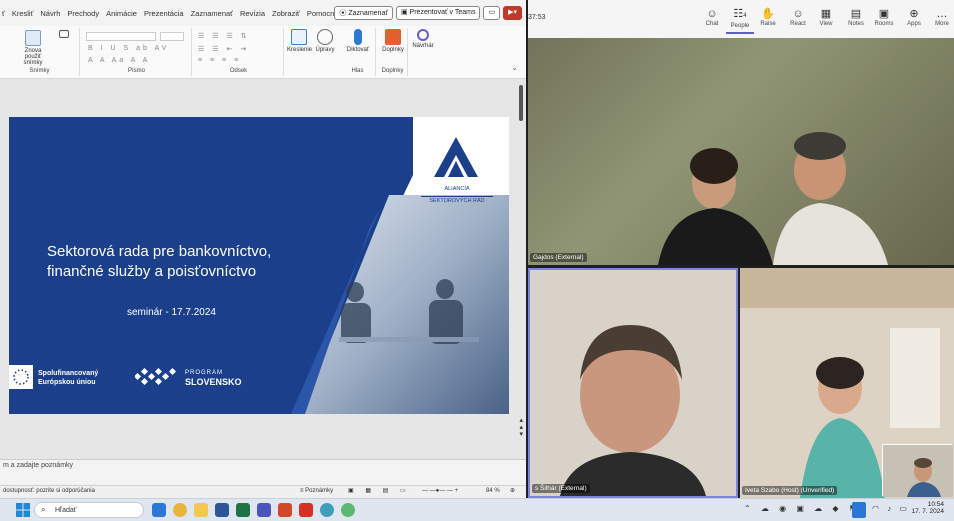 Image resolution: width=954 pixels, height=521 pixels. I want to click on teams-app-icon, so click(159, 510).